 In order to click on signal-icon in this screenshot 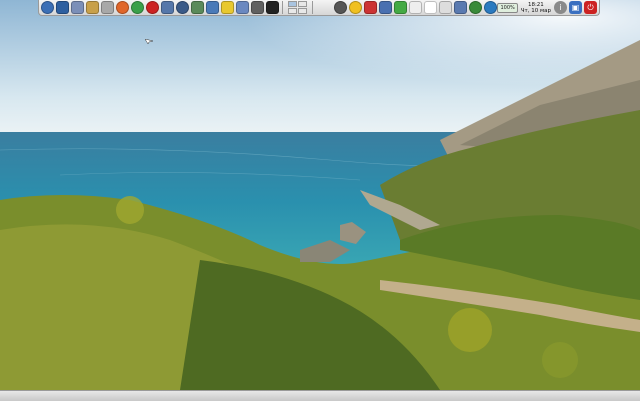, I will do `click(401, 7)`.